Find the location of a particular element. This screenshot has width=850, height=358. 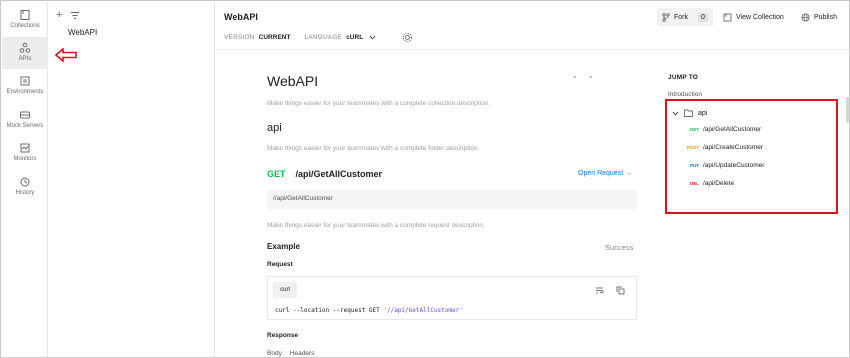

toc-request-label: /api/Delete is located at coordinates (719, 183).